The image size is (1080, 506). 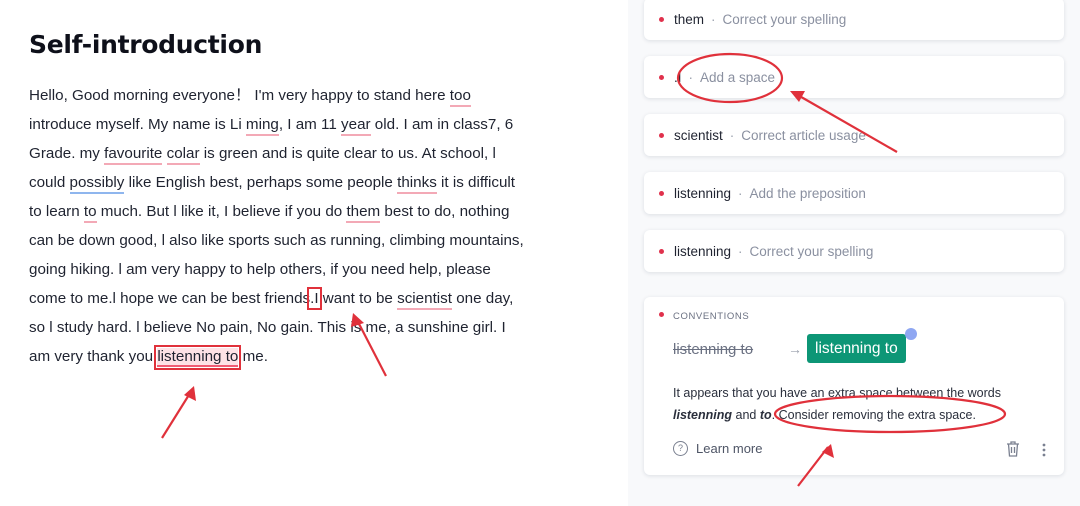 What do you see at coordinates (56, 211) in the screenshot?
I see `text-run: to learn` at bounding box center [56, 211].